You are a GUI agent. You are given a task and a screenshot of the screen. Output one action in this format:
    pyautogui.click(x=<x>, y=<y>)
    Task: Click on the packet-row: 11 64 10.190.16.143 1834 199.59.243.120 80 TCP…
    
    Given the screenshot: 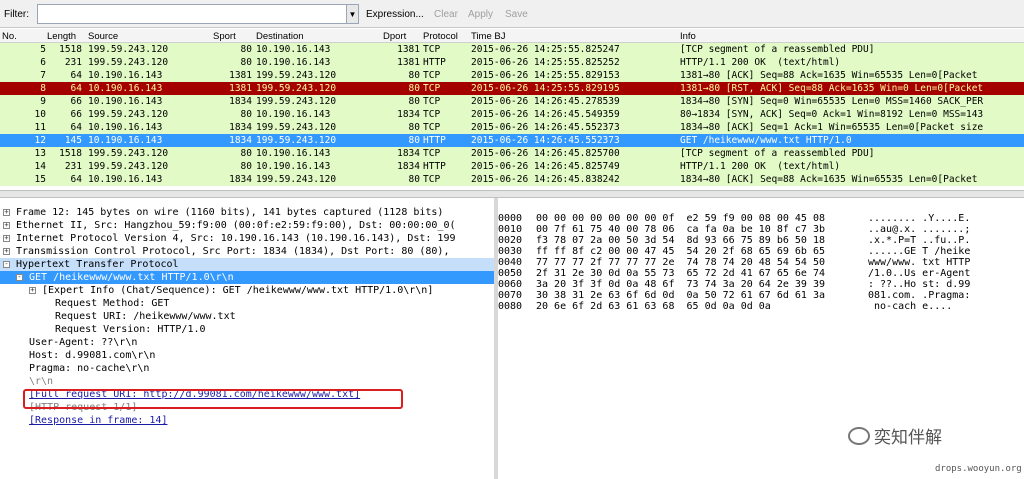 What is the action you would take?
    pyautogui.click(x=512, y=127)
    